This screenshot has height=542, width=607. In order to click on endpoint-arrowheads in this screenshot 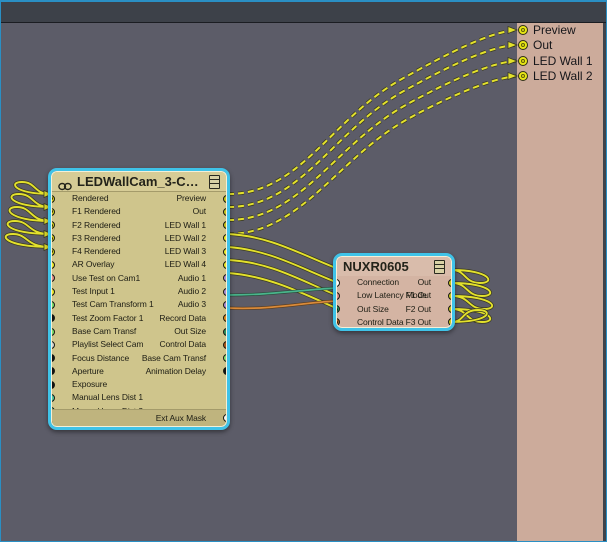, I will do `click(513, 53)`.